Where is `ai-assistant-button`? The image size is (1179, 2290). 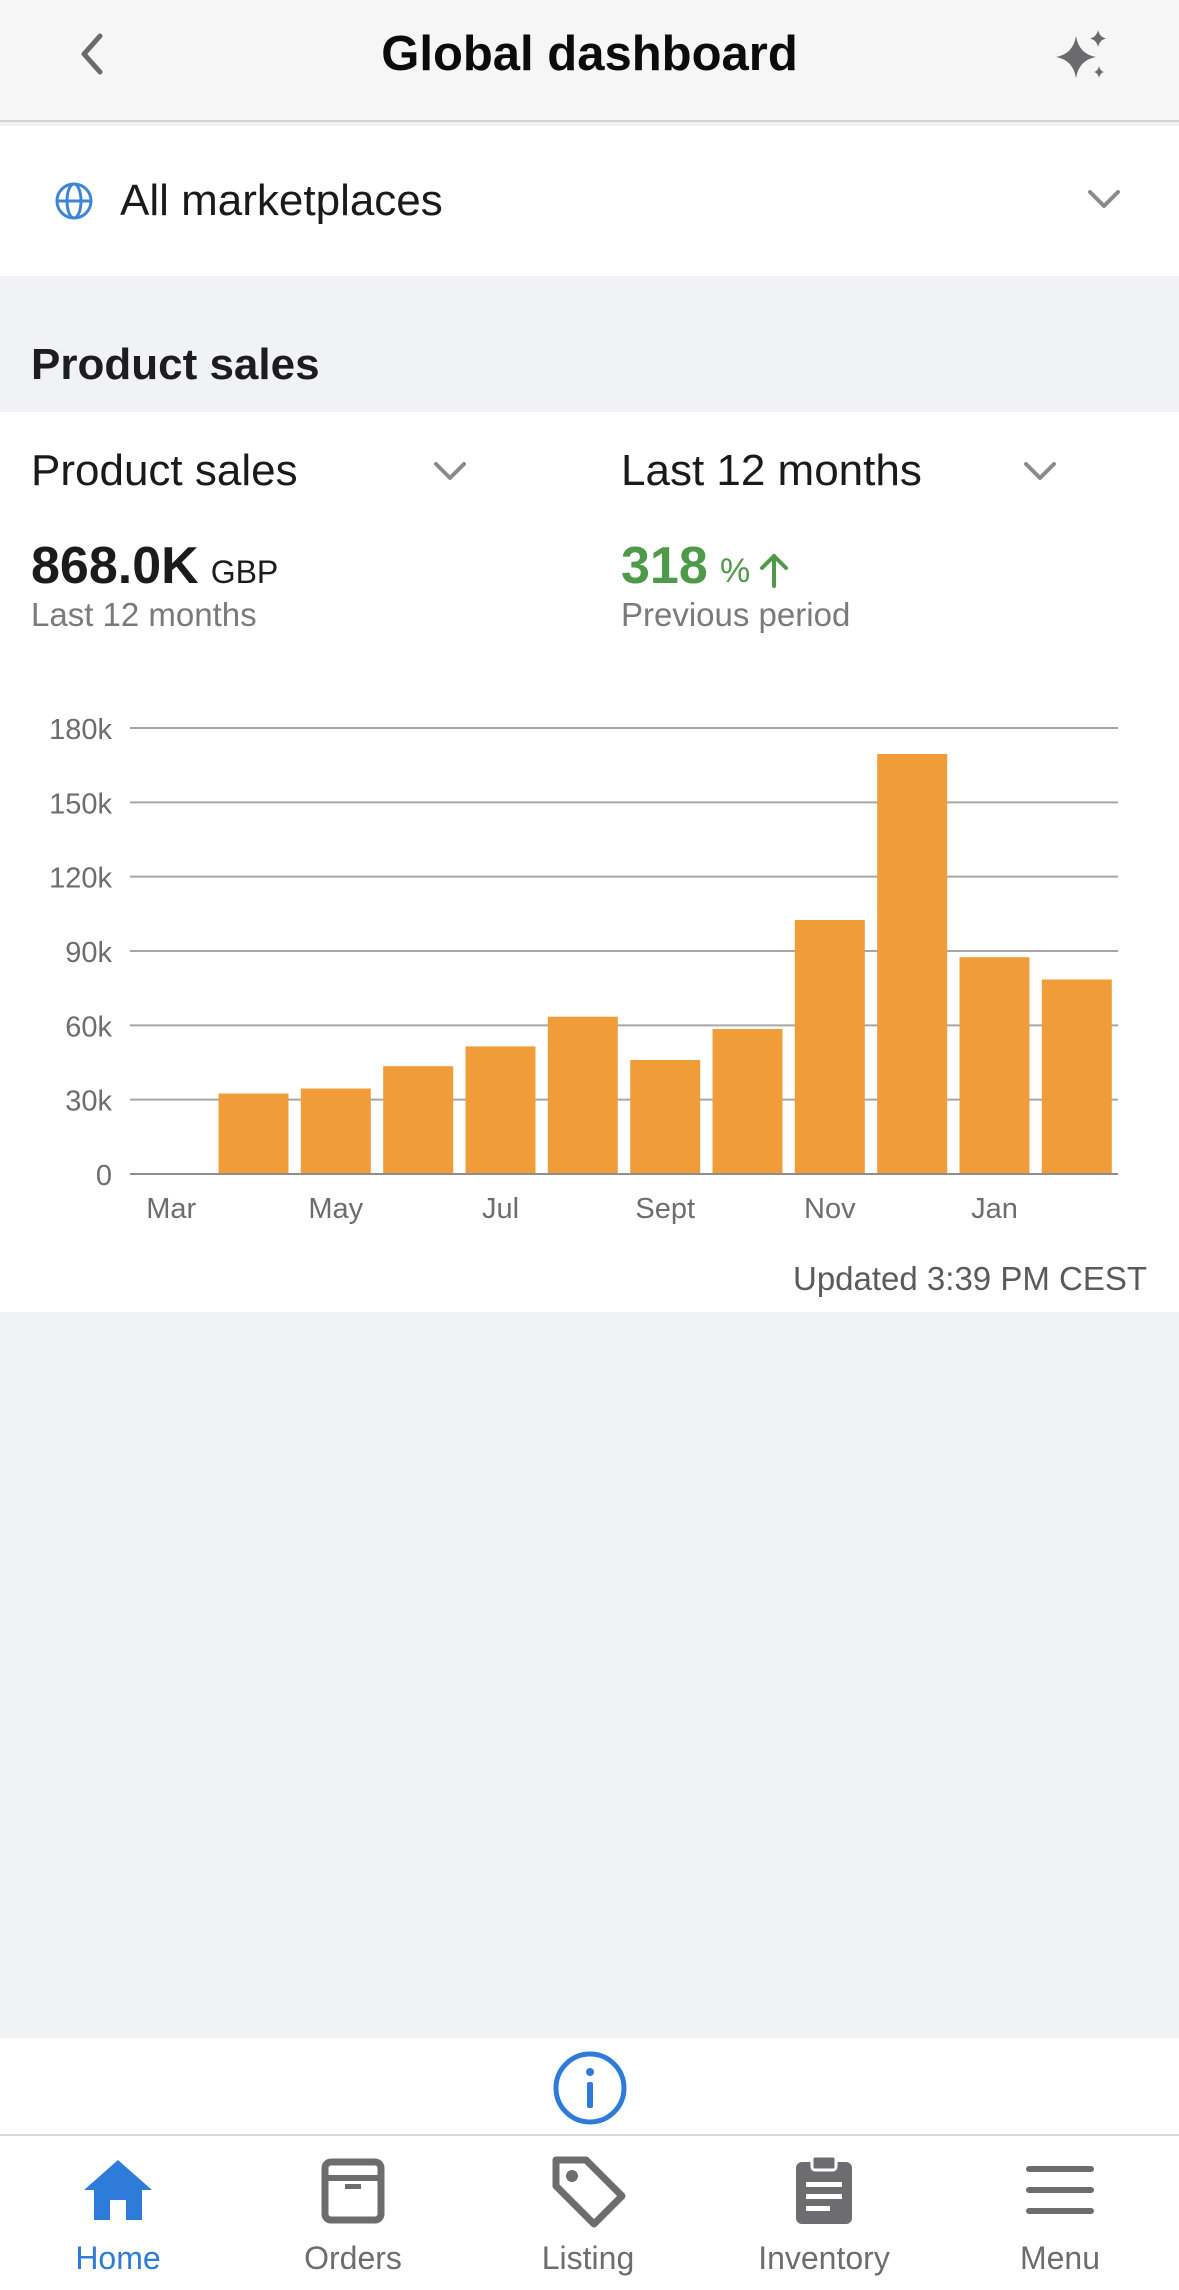
ai-assistant-button is located at coordinates (1082, 56).